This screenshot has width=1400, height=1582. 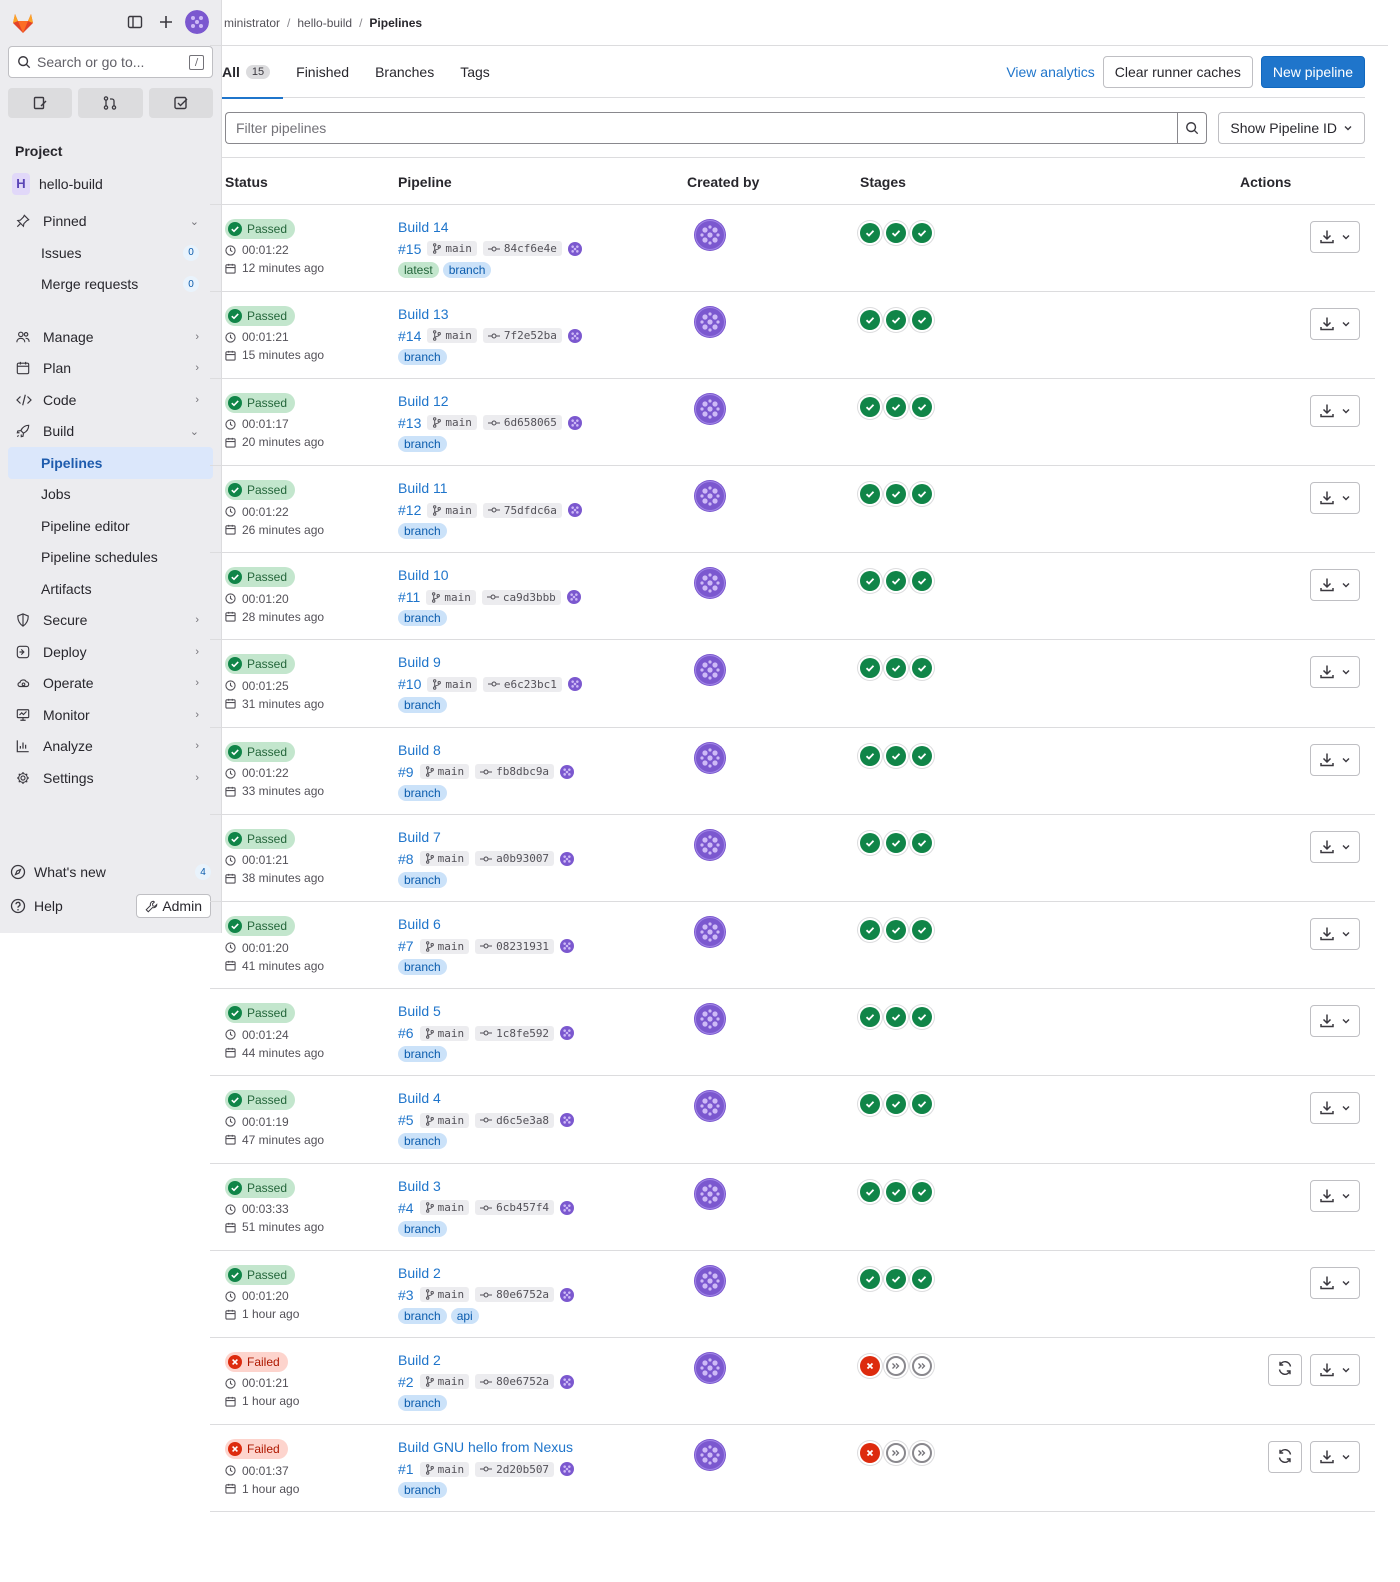 I want to click on assigned-issues-button, so click(x=40, y=103).